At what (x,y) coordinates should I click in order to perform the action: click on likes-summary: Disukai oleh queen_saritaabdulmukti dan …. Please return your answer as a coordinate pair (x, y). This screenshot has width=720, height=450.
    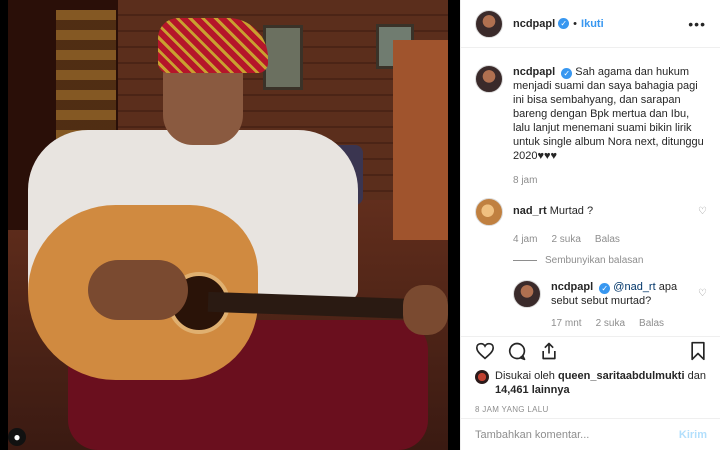
    Looking at the image, I should click on (591, 383).